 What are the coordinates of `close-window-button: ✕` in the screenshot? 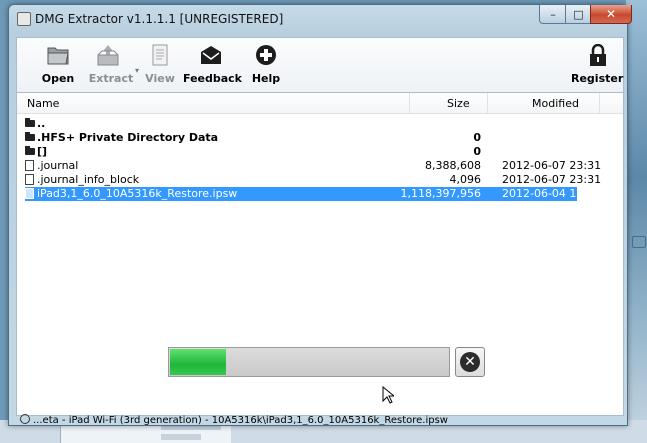 It's located at (611, 14).